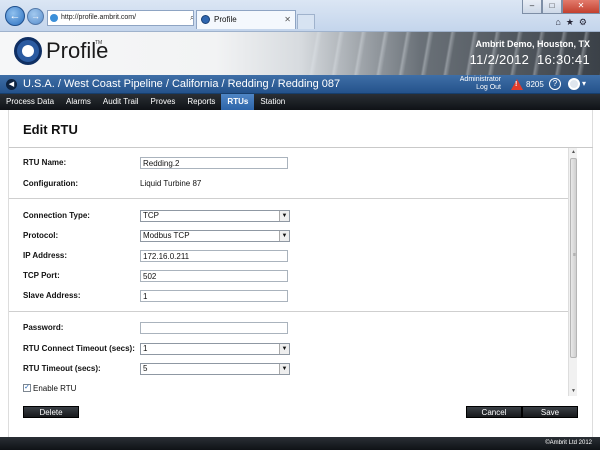 The height and width of the screenshot is (450, 600). I want to click on scroll-grip-icon: ≡, so click(574, 255).